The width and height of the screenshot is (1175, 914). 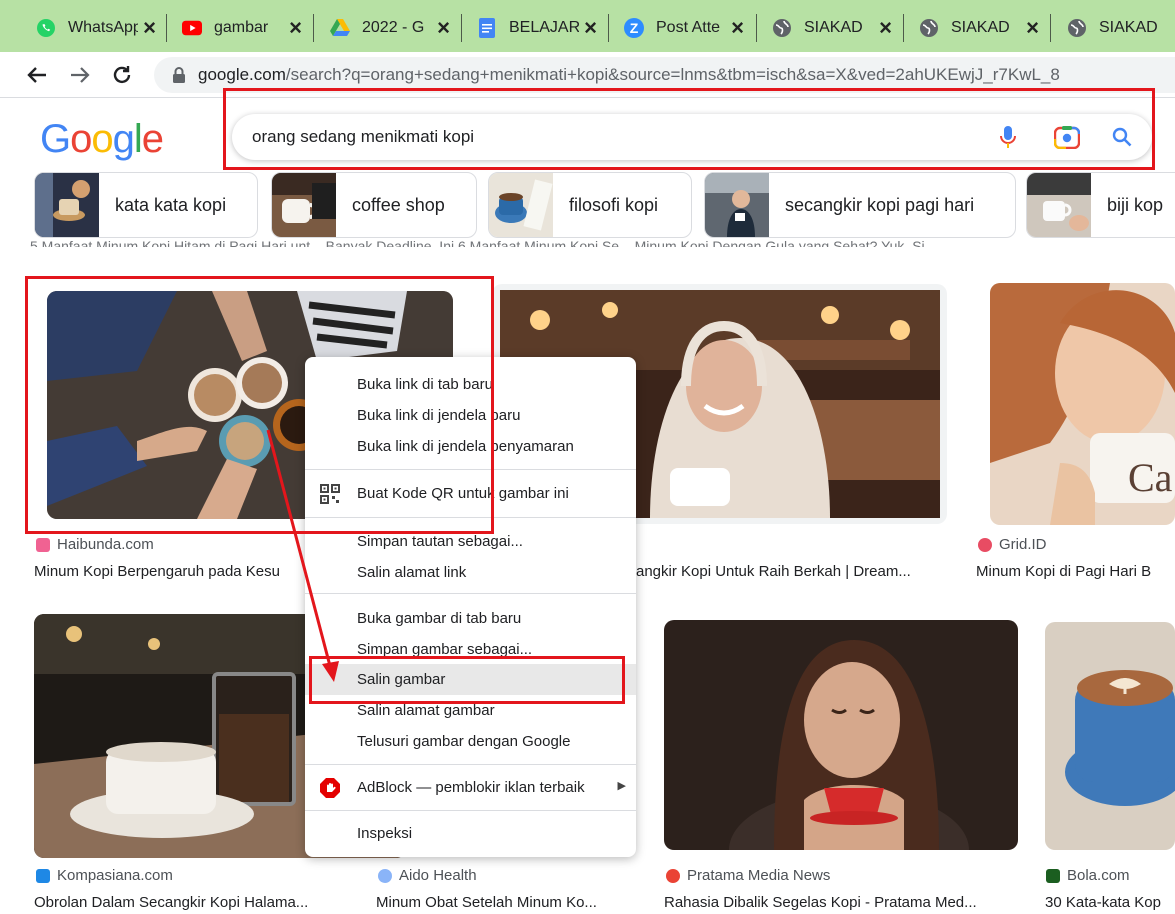 I want to click on menu-adblock: AdBlock — pemblokir iklan terbaik ▶, so click(x=470, y=787).